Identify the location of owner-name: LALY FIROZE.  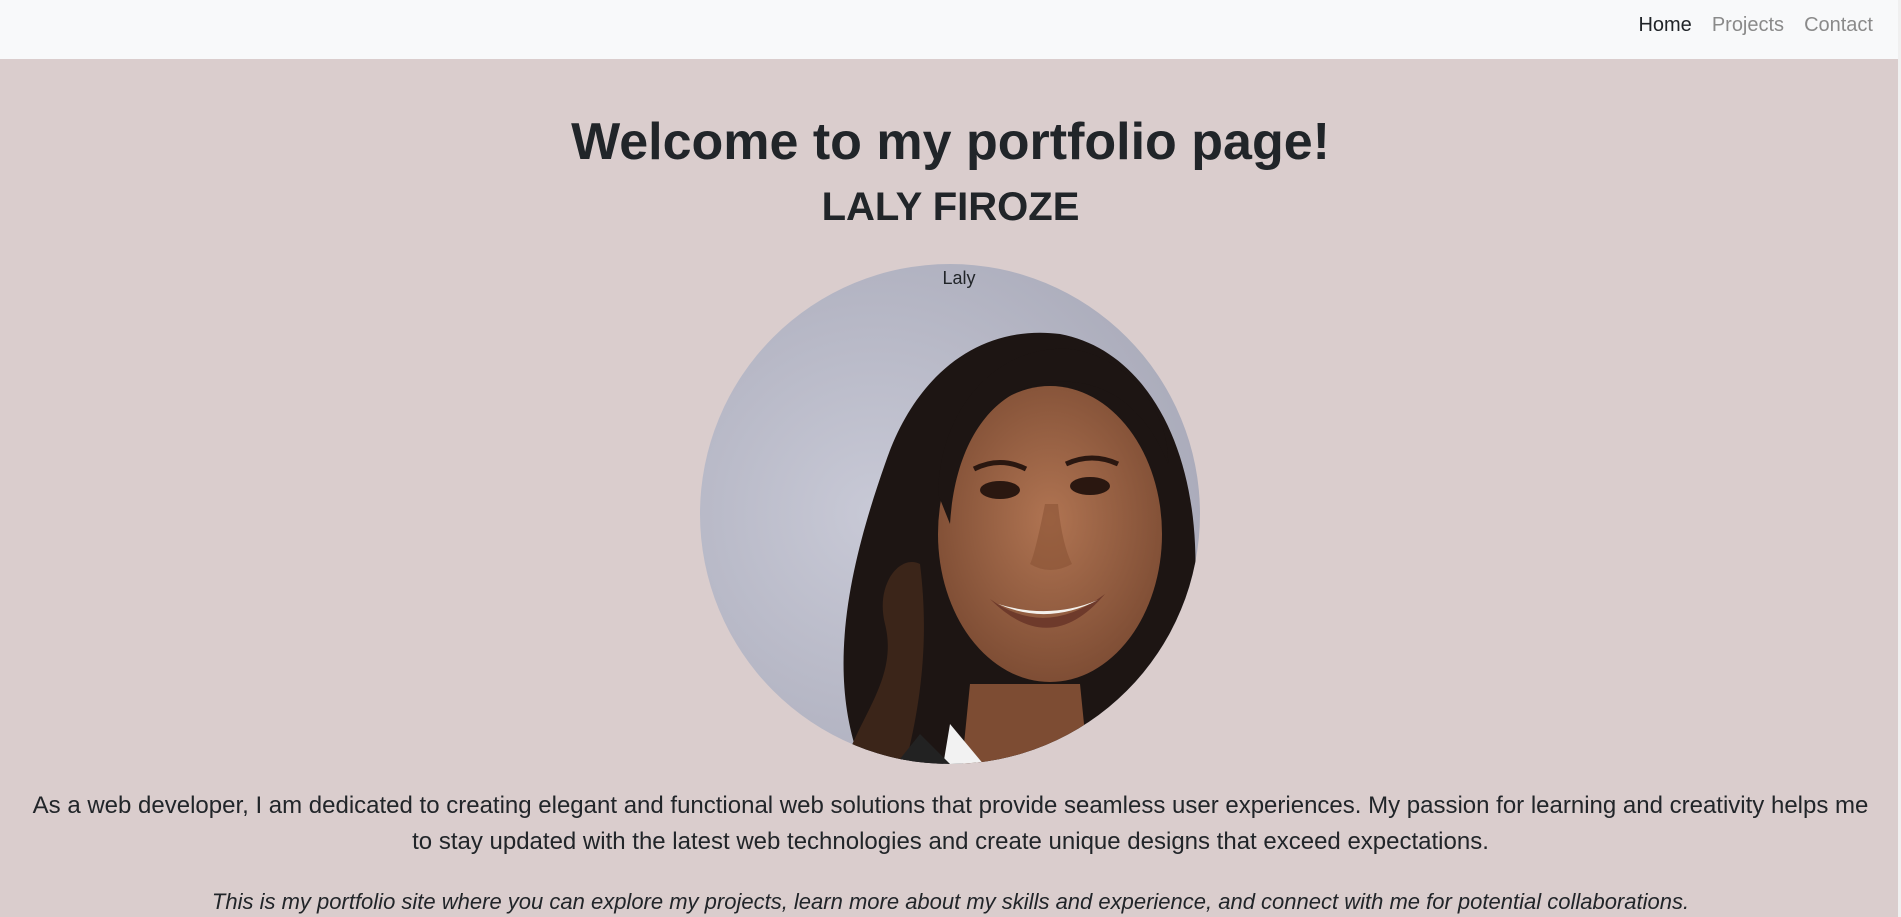
(950, 207).